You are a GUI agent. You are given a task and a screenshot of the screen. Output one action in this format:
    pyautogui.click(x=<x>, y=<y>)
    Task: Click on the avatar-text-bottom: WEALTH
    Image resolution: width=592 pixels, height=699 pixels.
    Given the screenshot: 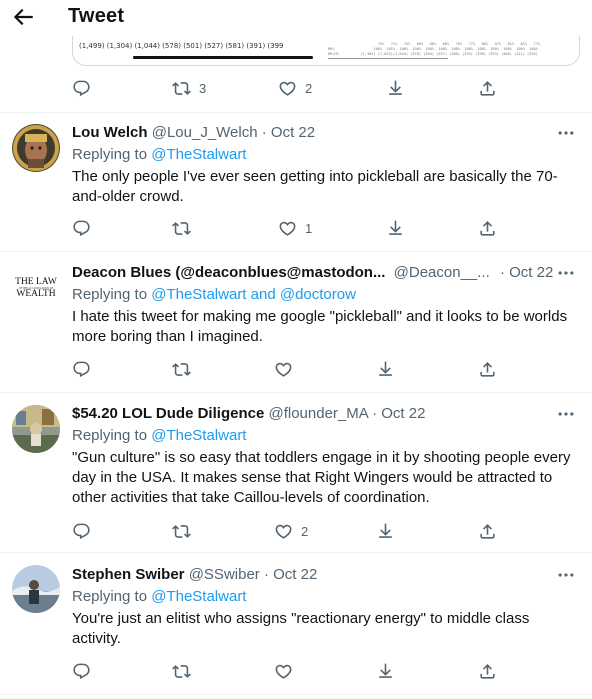 What is the action you would take?
    pyautogui.click(x=36, y=294)
    